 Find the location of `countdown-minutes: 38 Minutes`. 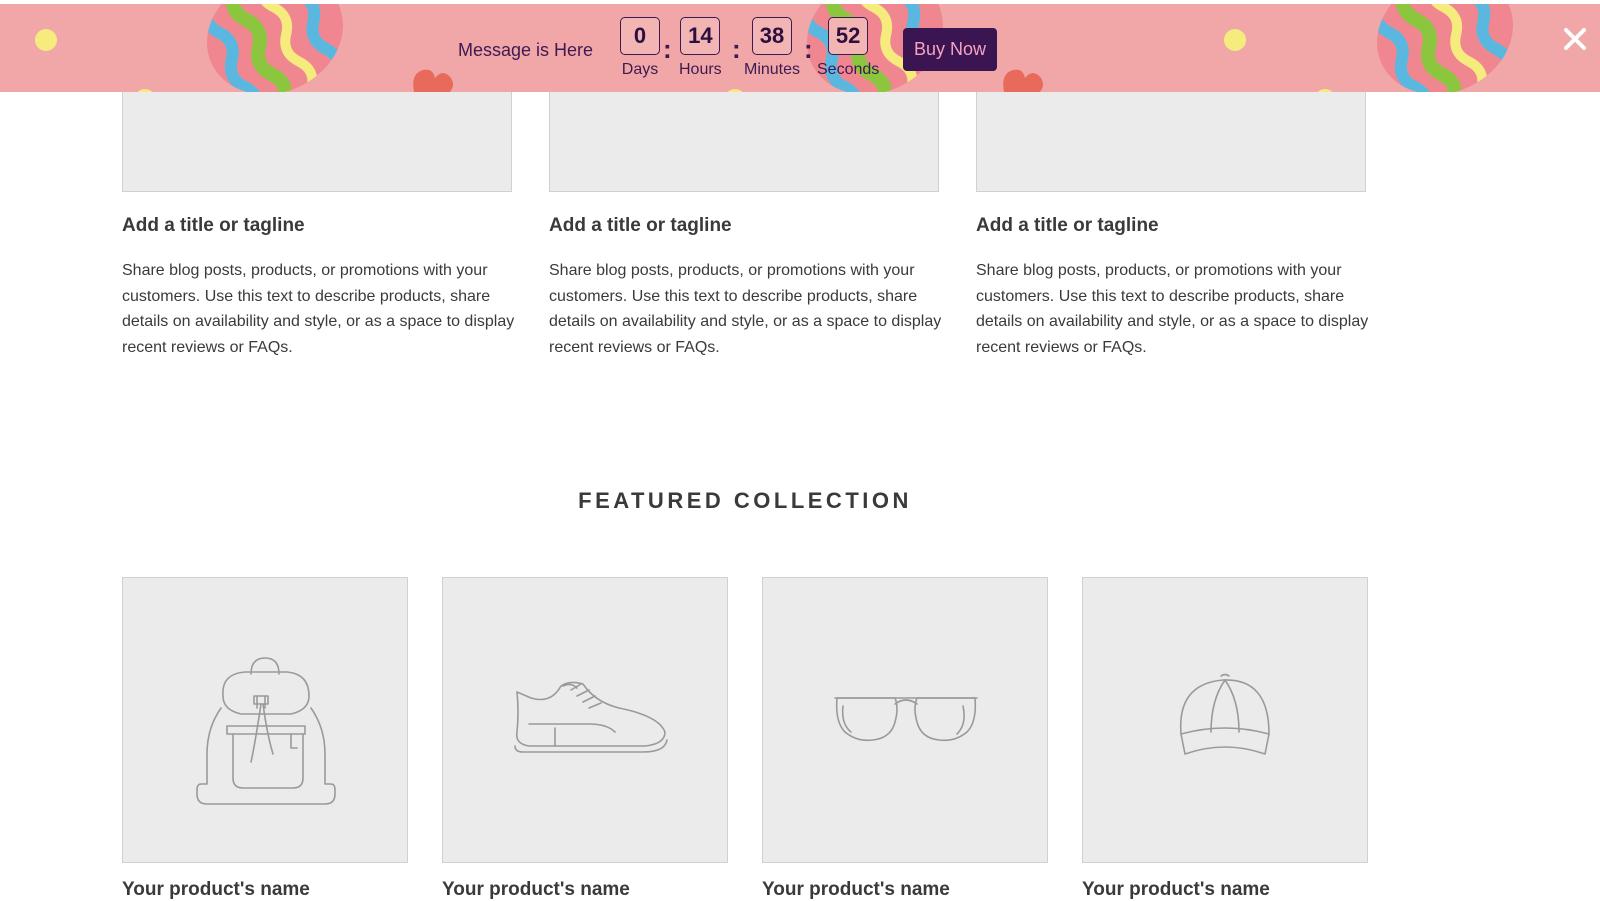

countdown-minutes: 38 Minutes is located at coordinates (772, 48).